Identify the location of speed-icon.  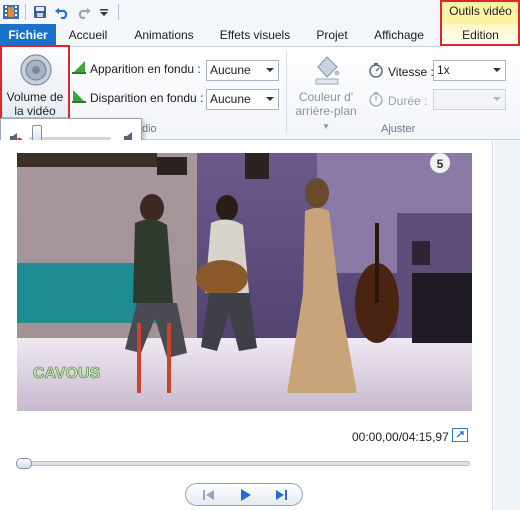
(376, 71).